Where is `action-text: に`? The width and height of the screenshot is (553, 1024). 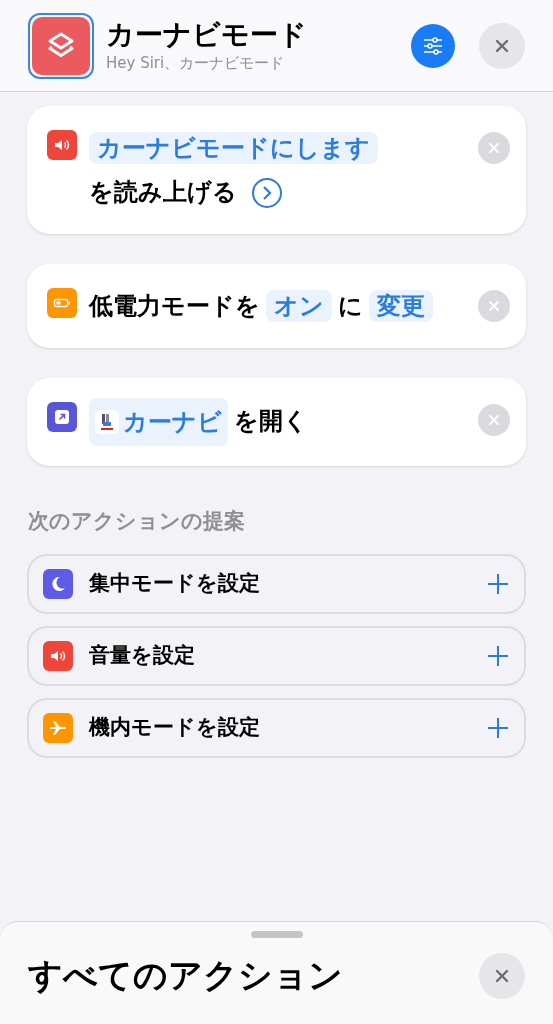
action-text: に is located at coordinates (350, 306).